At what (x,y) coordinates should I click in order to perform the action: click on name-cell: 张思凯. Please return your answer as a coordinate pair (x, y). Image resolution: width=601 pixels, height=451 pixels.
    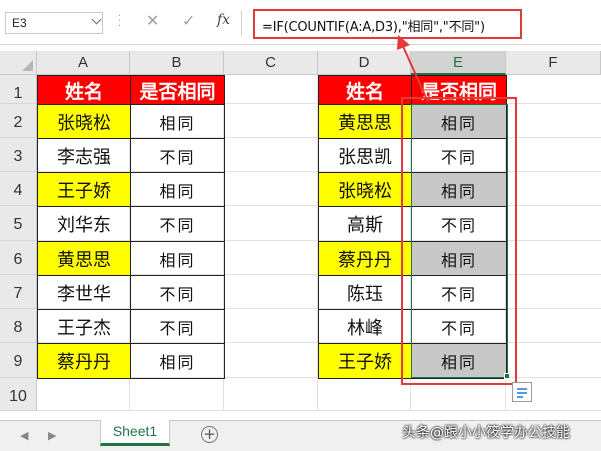
    Looking at the image, I should click on (365, 155).